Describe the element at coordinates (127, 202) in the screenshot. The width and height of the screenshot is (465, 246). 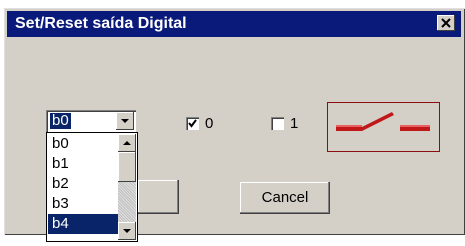
I see `scroll-track` at that location.